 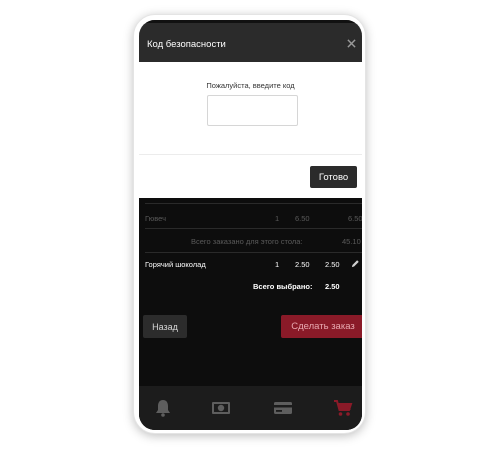 What do you see at coordinates (253, 218) in the screenshot?
I see `order-row: Гювеч 1 6.50 6.50` at bounding box center [253, 218].